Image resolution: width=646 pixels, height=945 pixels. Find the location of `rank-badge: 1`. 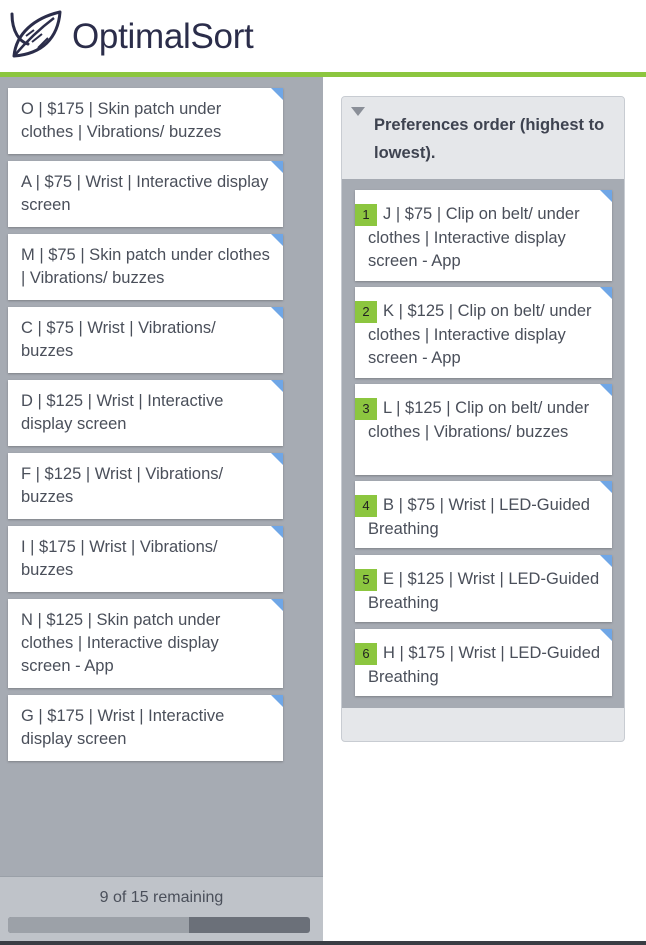

rank-badge: 1 is located at coordinates (366, 215).